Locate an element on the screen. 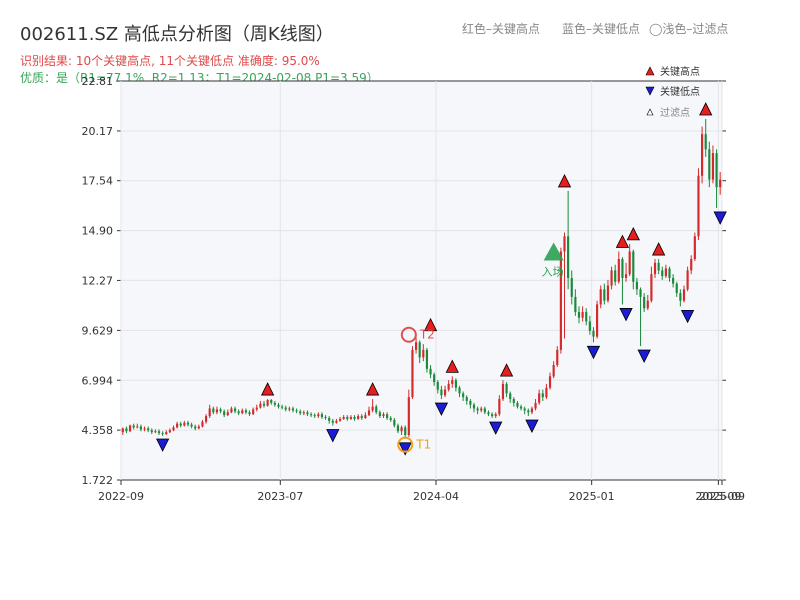 The width and height of the screenshot is (800, 600). y-tick-label: 12.27 is located at coordinates (98, 280).